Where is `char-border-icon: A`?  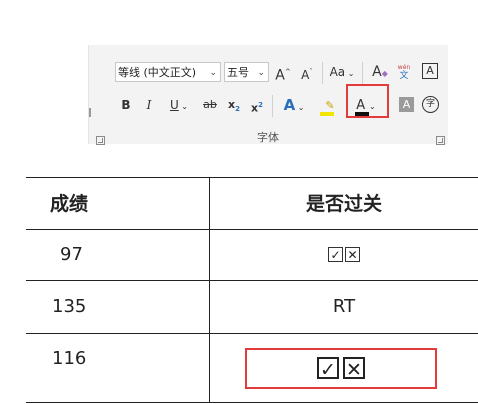 char-border-icon: A is located at coordinates (430, 70).